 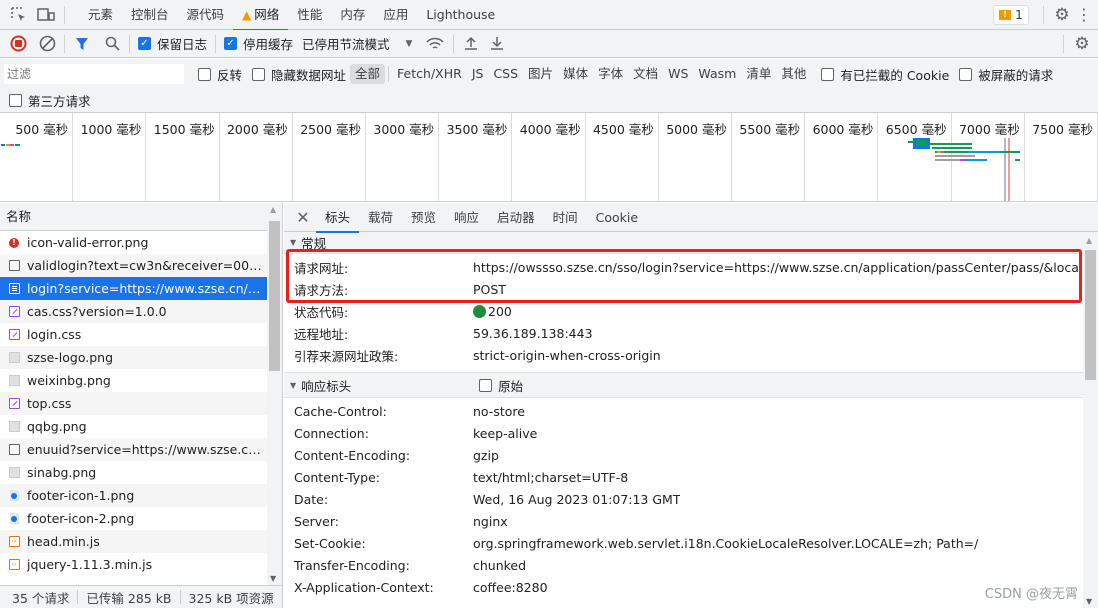 What do you see at coordinates (478, 74) in the screenshot?
I see `type-filter-2: JS` at bounding box center [478, 74].